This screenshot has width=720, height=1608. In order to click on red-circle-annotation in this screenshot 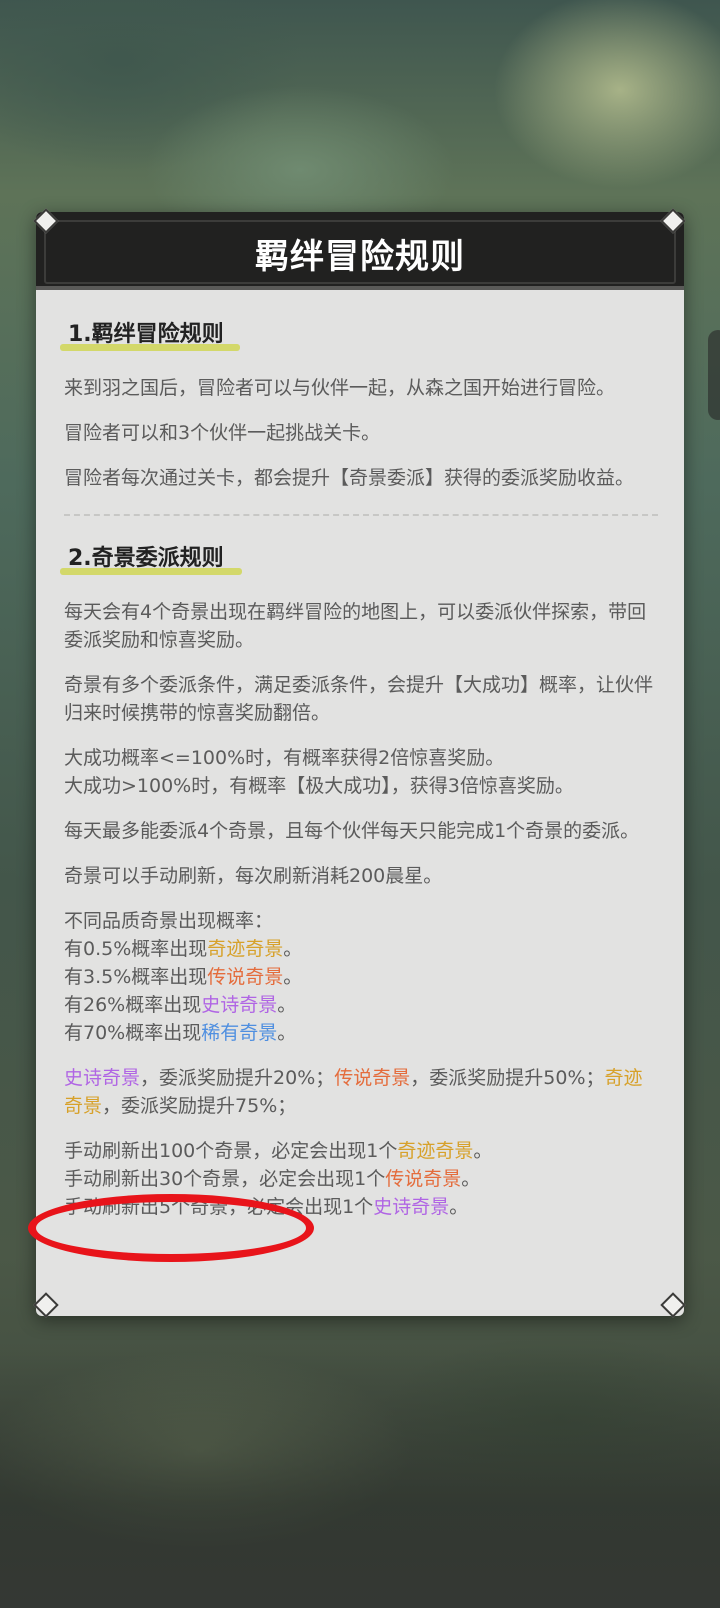, I will do `click(171, 1228)`.